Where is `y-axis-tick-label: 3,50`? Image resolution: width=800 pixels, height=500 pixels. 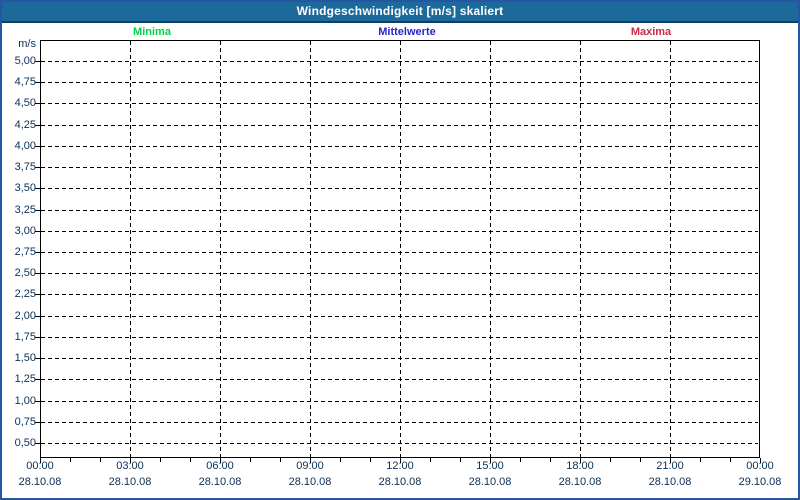 y-axis-tick-label: 3,50 is located at coordinates (25, 188).